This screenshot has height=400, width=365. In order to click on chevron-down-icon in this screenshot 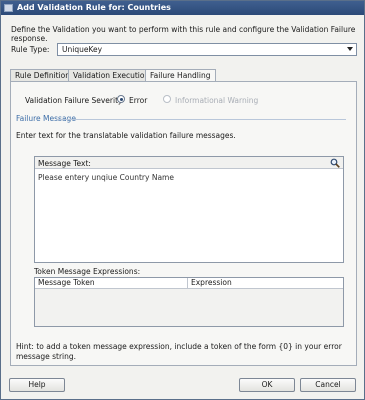, I will do `click(350, 49)`.